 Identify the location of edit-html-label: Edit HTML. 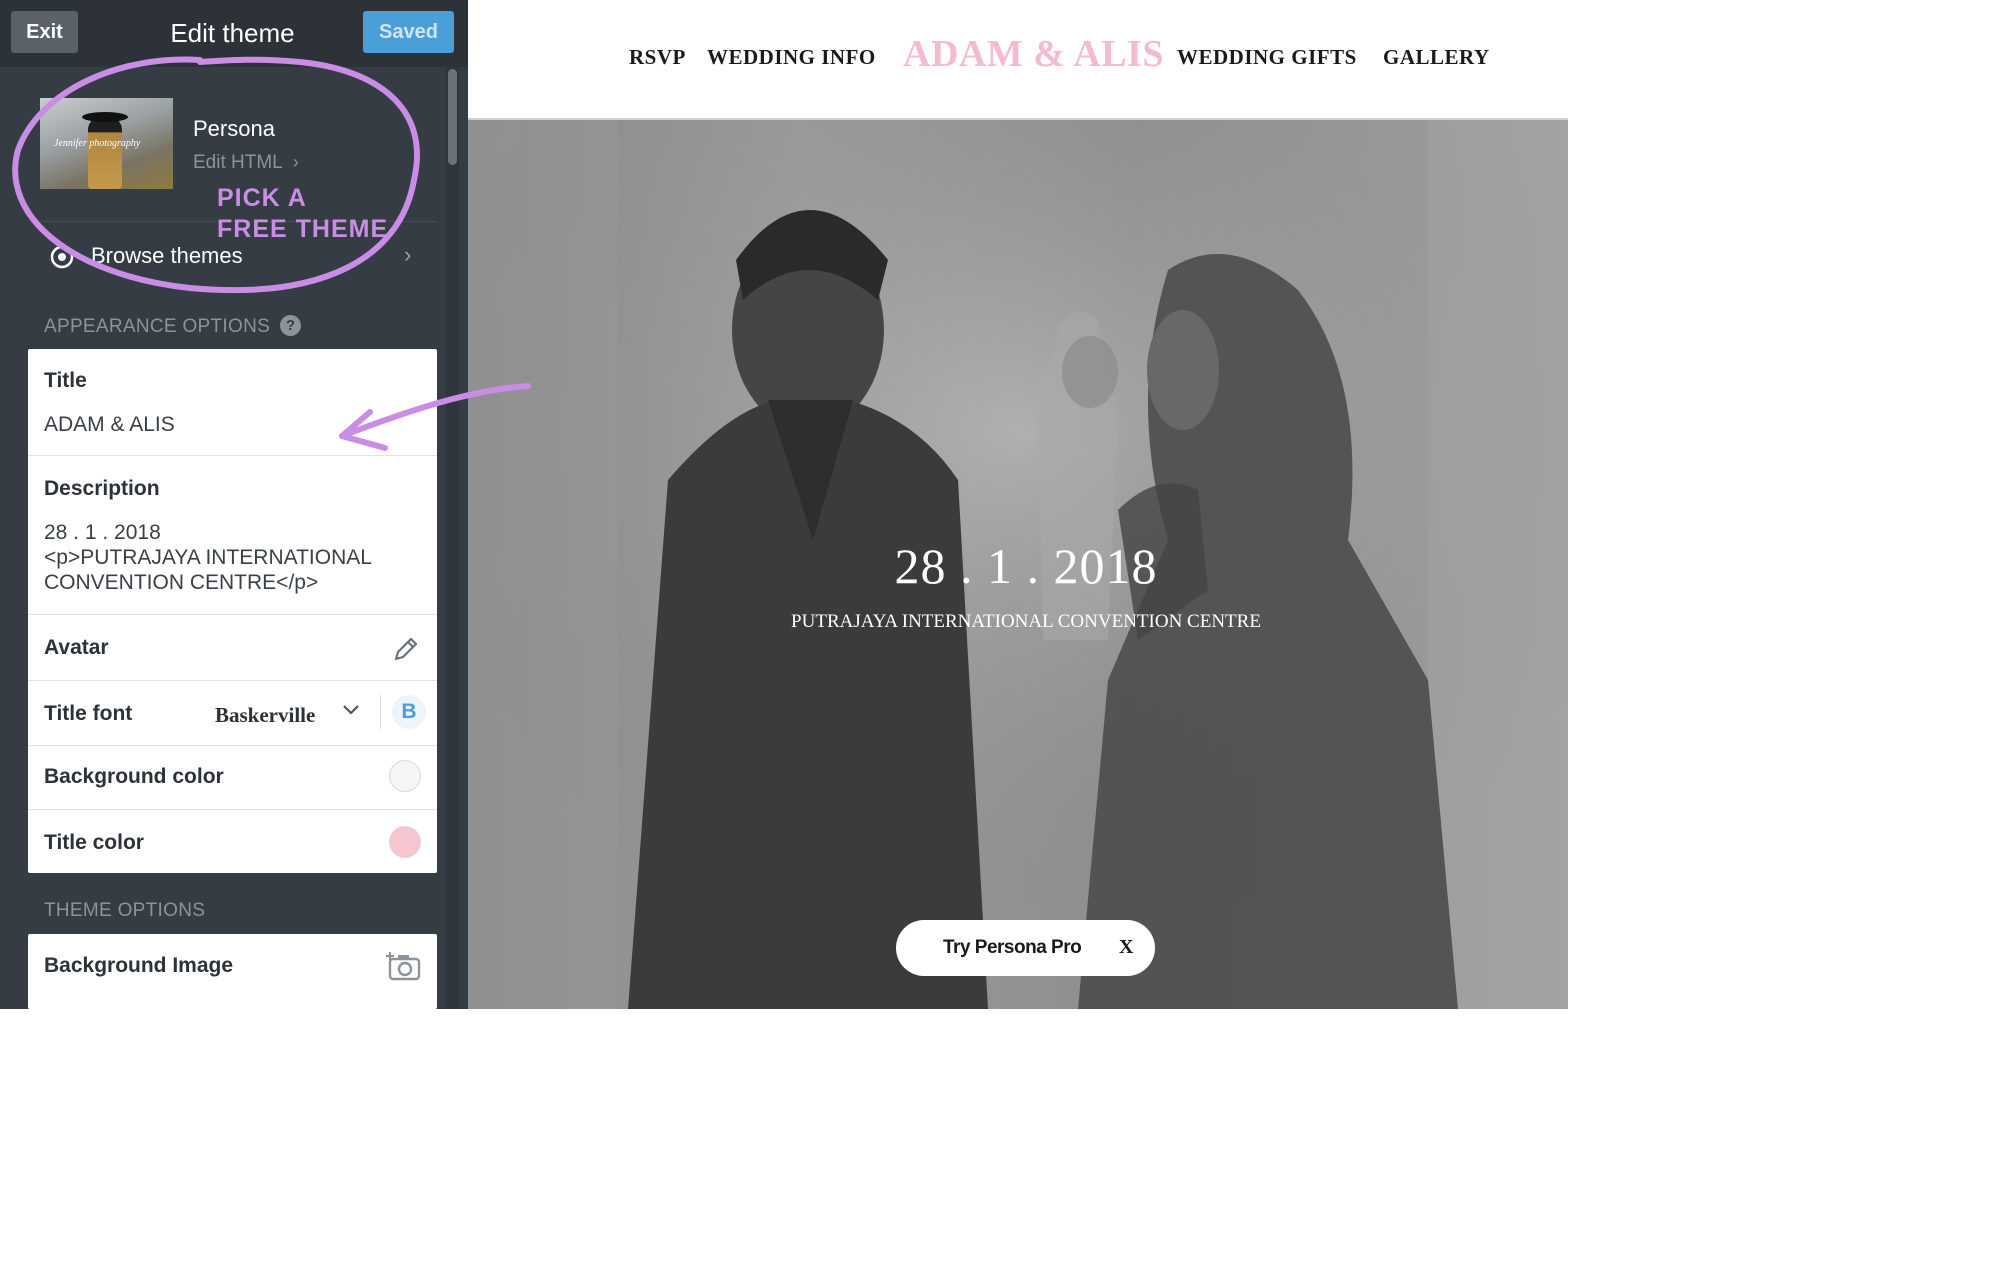
(238, 162).